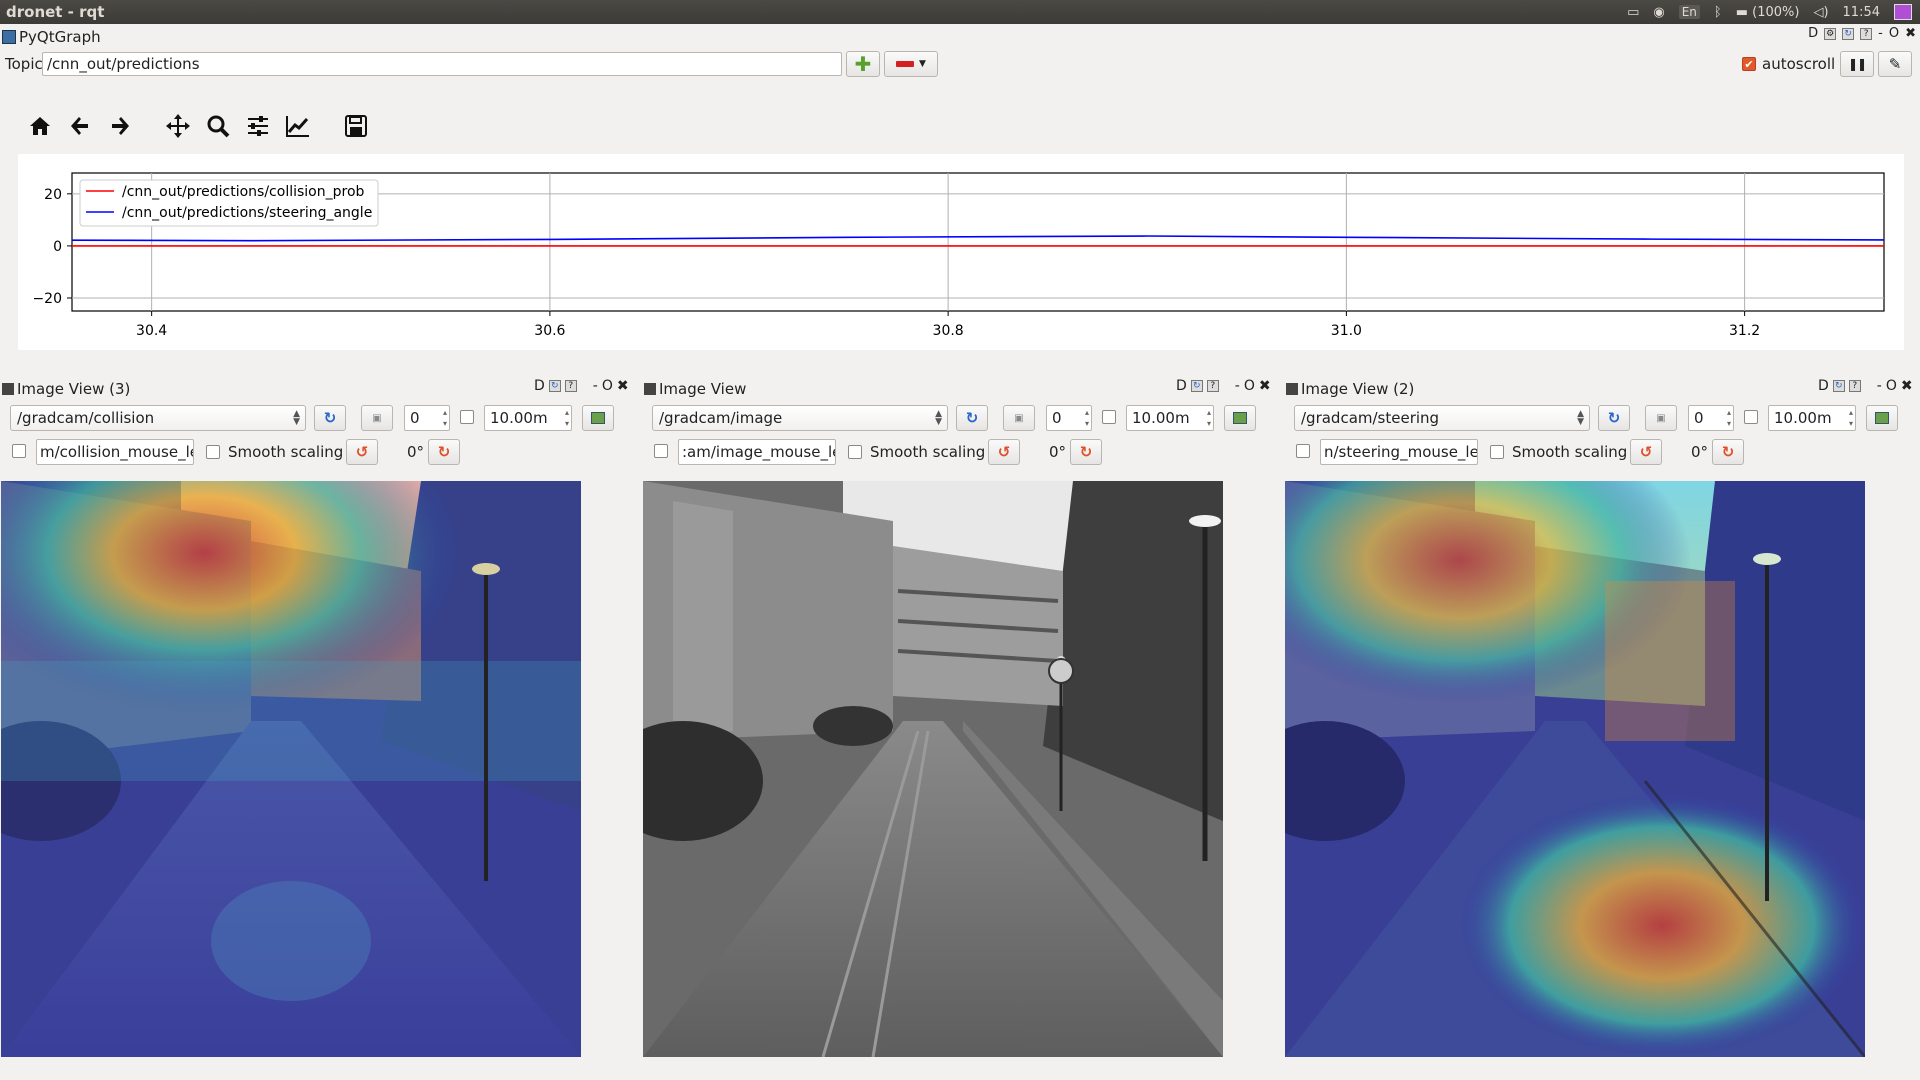  What do you see at coordinates (247, 213) in the screenshot?
I see `legend-label-steering: /cnn_out/predictions/steering_angle` at bounding box center [247, 213].